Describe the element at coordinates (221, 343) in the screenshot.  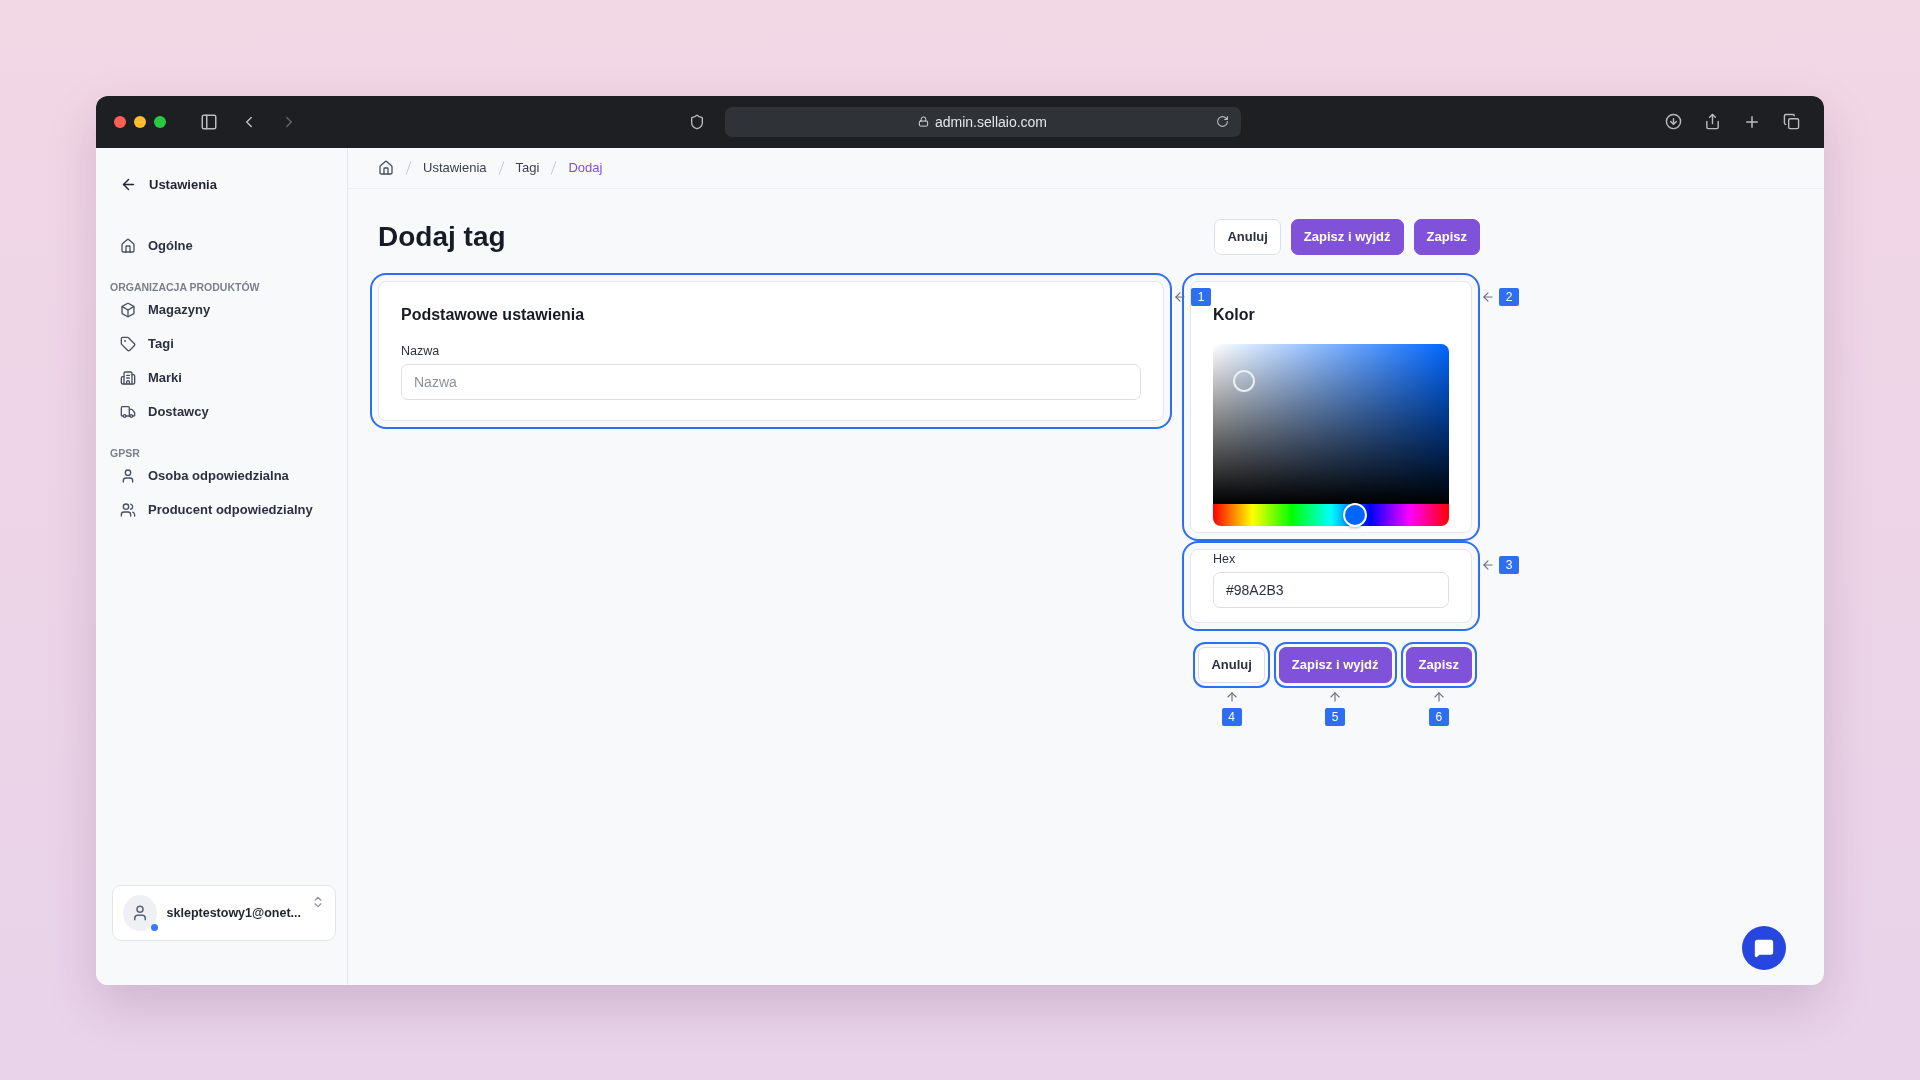
I see `sidebar-item: Tagi` at that location.